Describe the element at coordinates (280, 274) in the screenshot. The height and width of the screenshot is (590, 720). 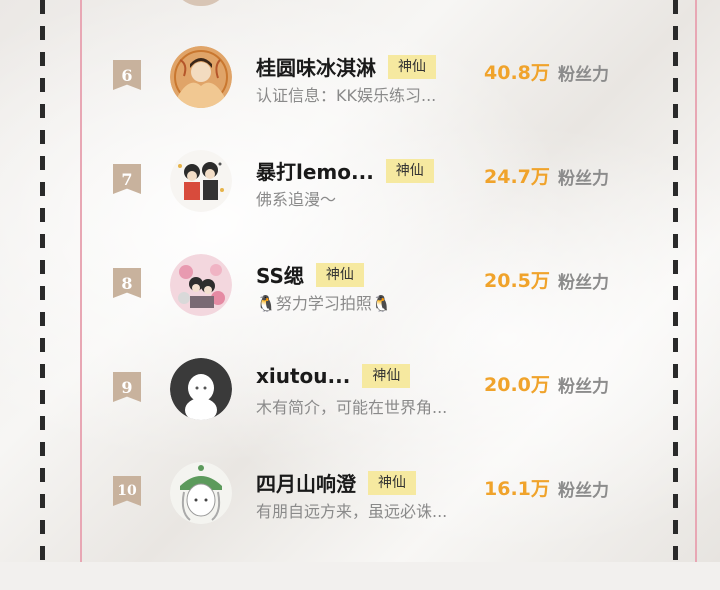
I see `user-name: SS缌` at that location.